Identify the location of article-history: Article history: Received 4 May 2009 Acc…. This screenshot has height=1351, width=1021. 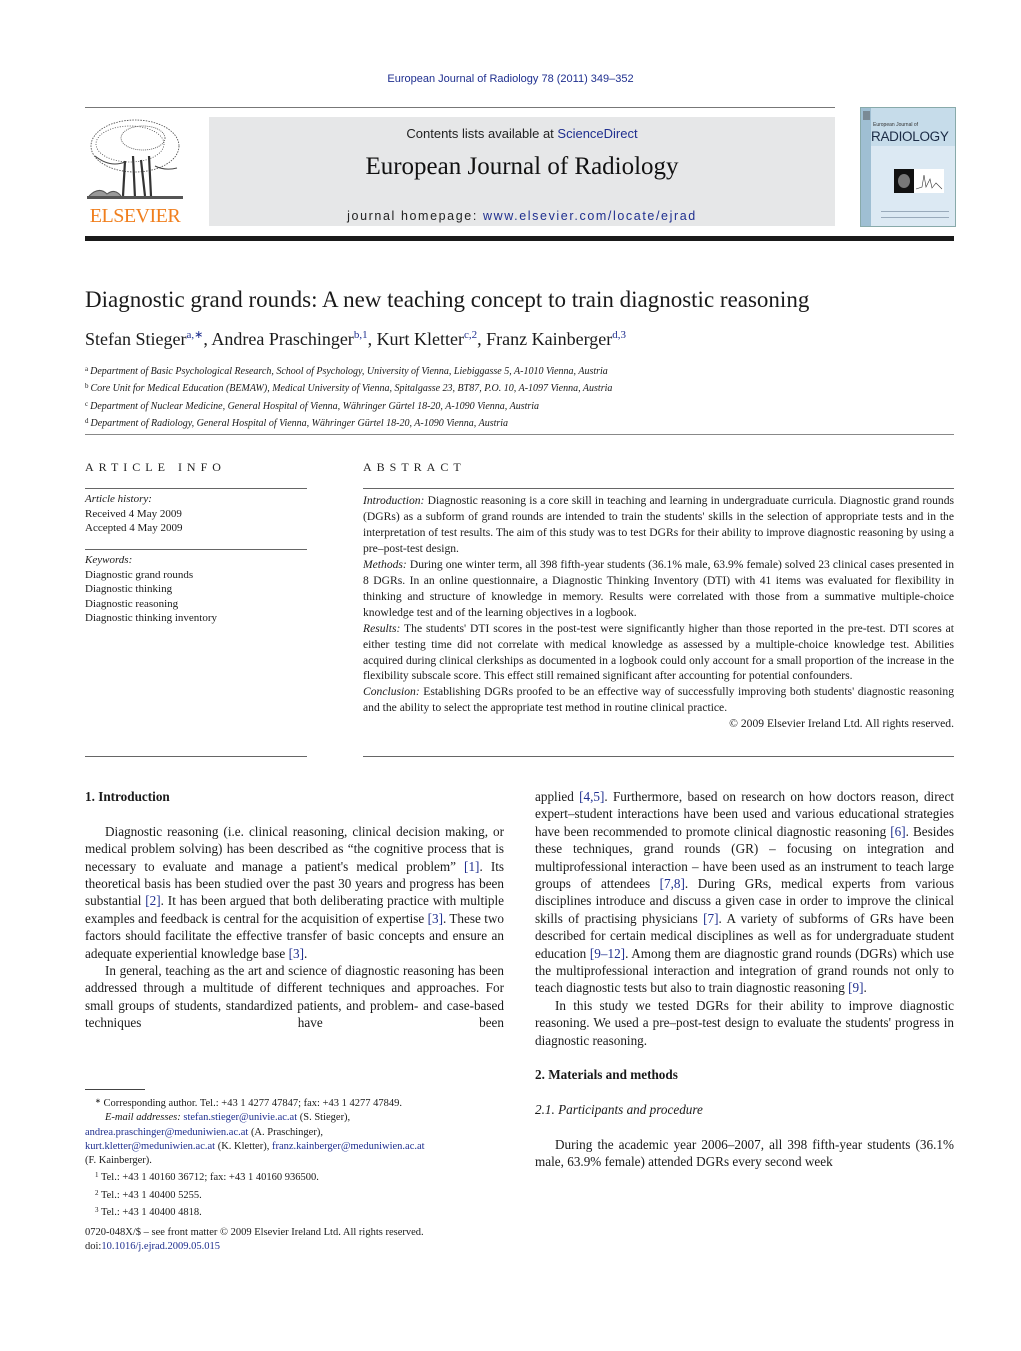
(133, 514).